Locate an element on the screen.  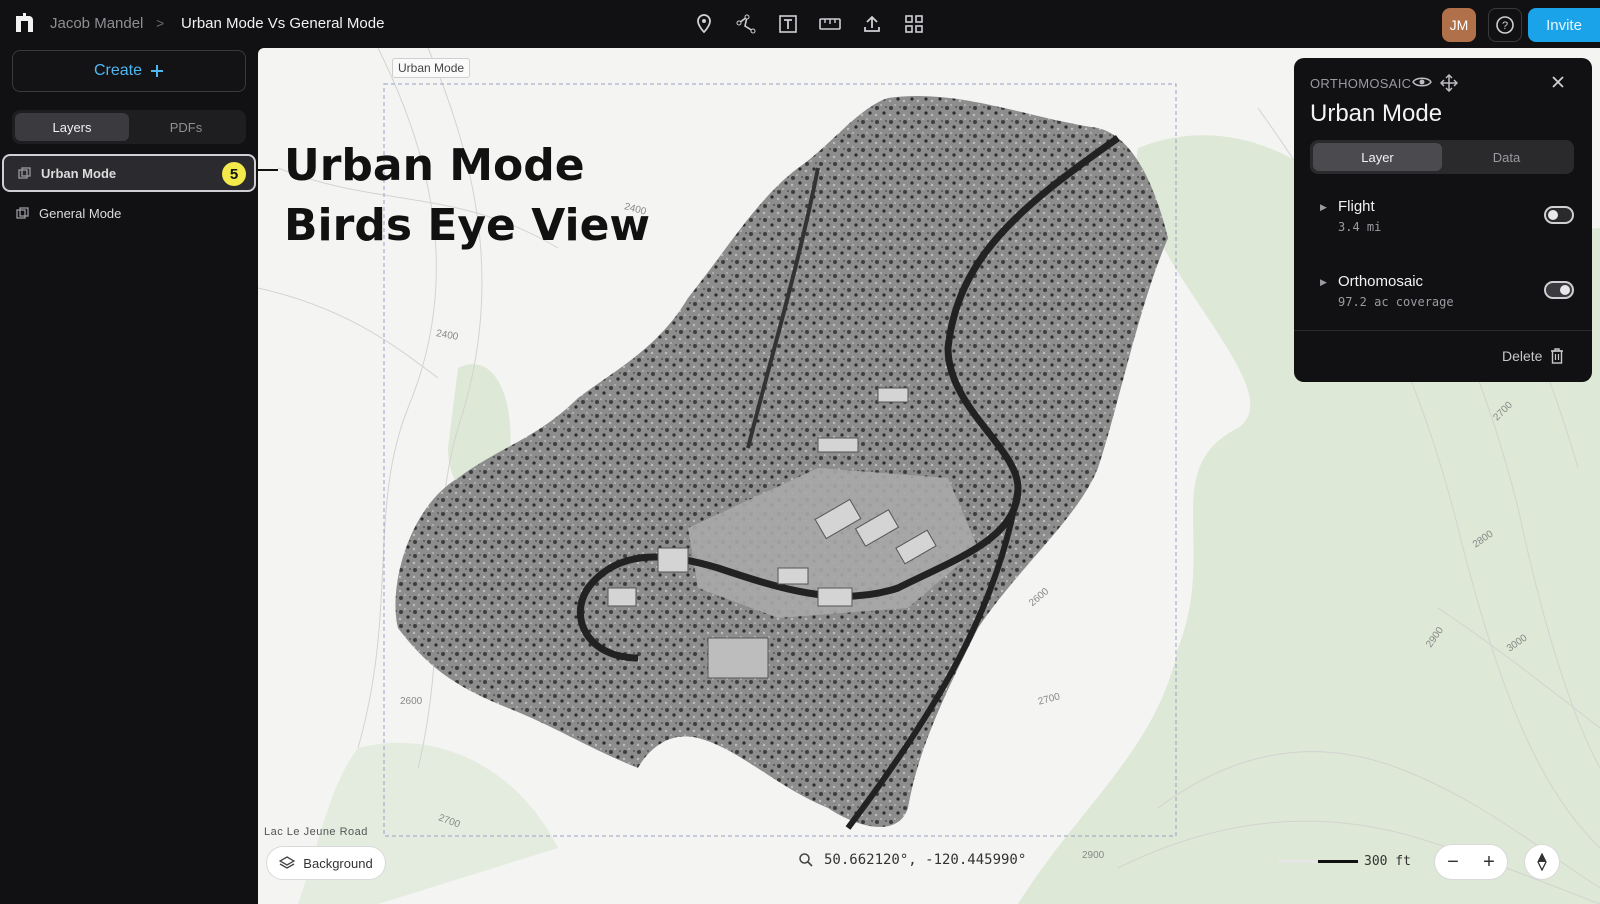
trash-icon is located at coordinates (1557, 356).